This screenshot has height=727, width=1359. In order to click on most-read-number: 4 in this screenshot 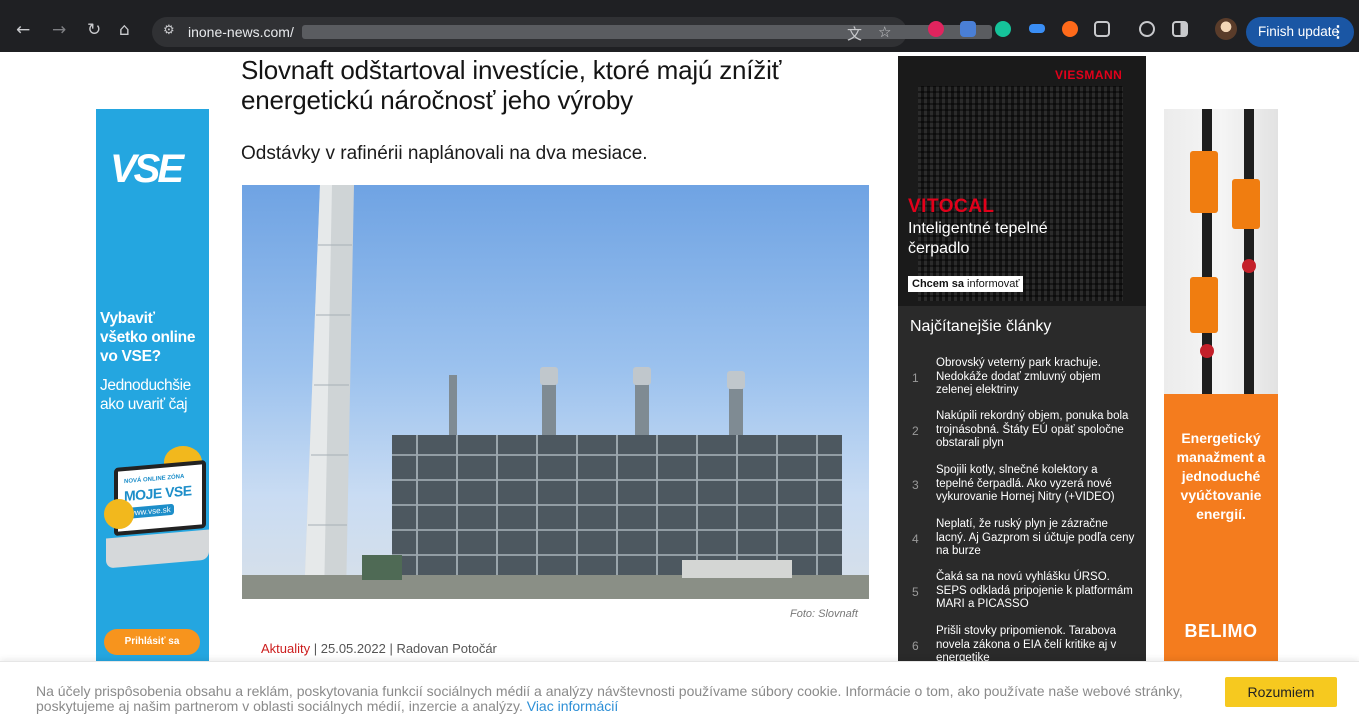, I will do `click(915, 539)`.